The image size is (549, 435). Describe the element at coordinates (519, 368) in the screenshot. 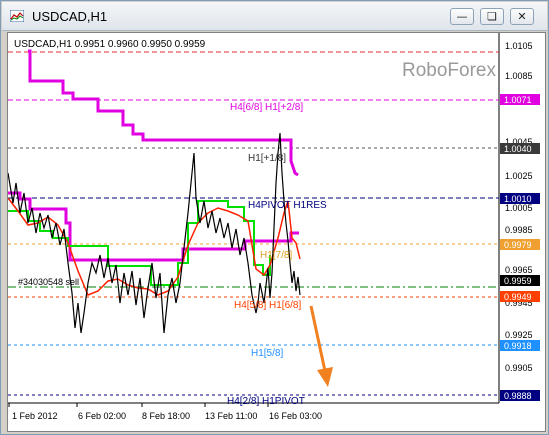

I see `price-tick: 0.9905` at that location.